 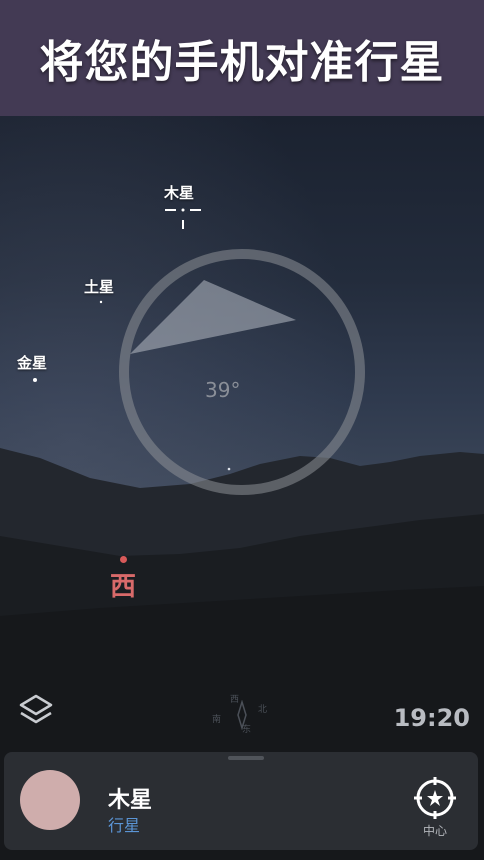 I want to click on center-label: 中心, so click(x=434, y=831).